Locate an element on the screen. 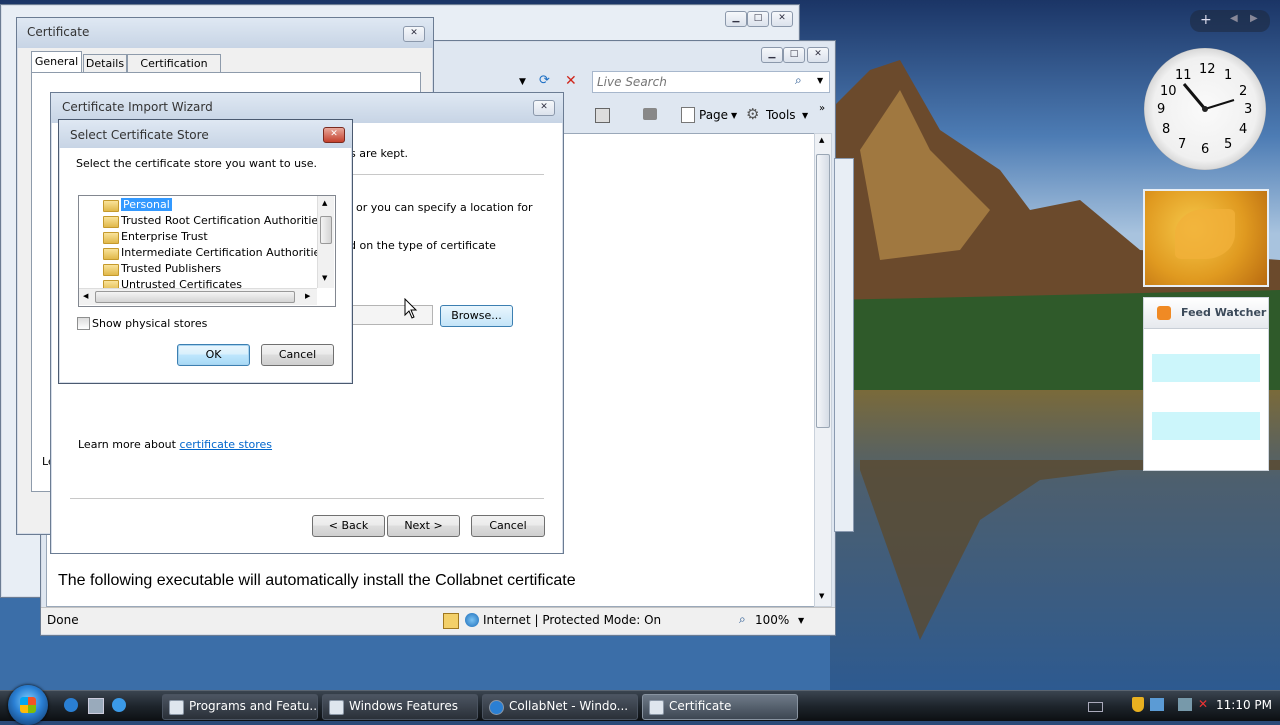  address-dropdown-icon: ▼ is located at coordinates (522, 82).